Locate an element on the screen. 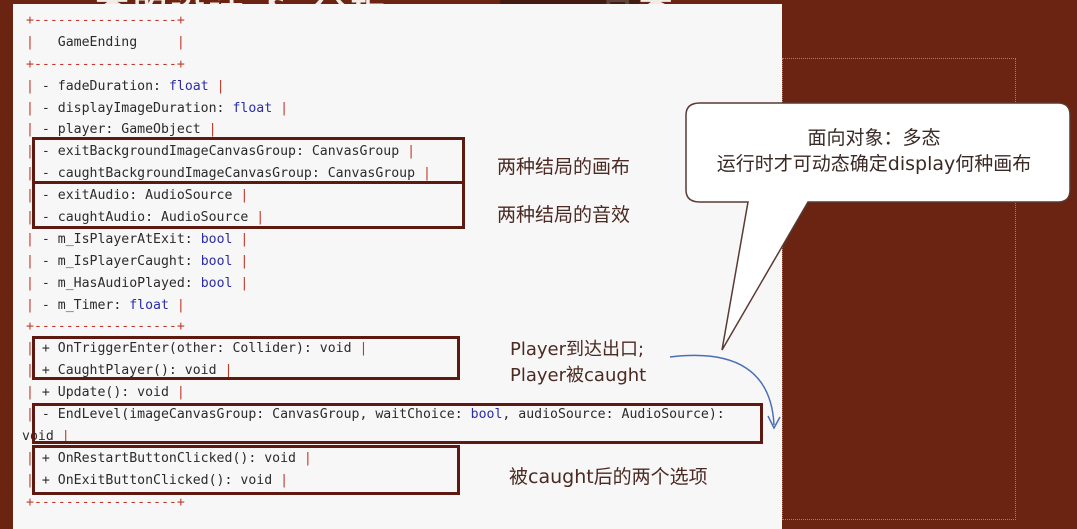  callout-line1: 面向对象：多态 is located at coordinates (874, 138).